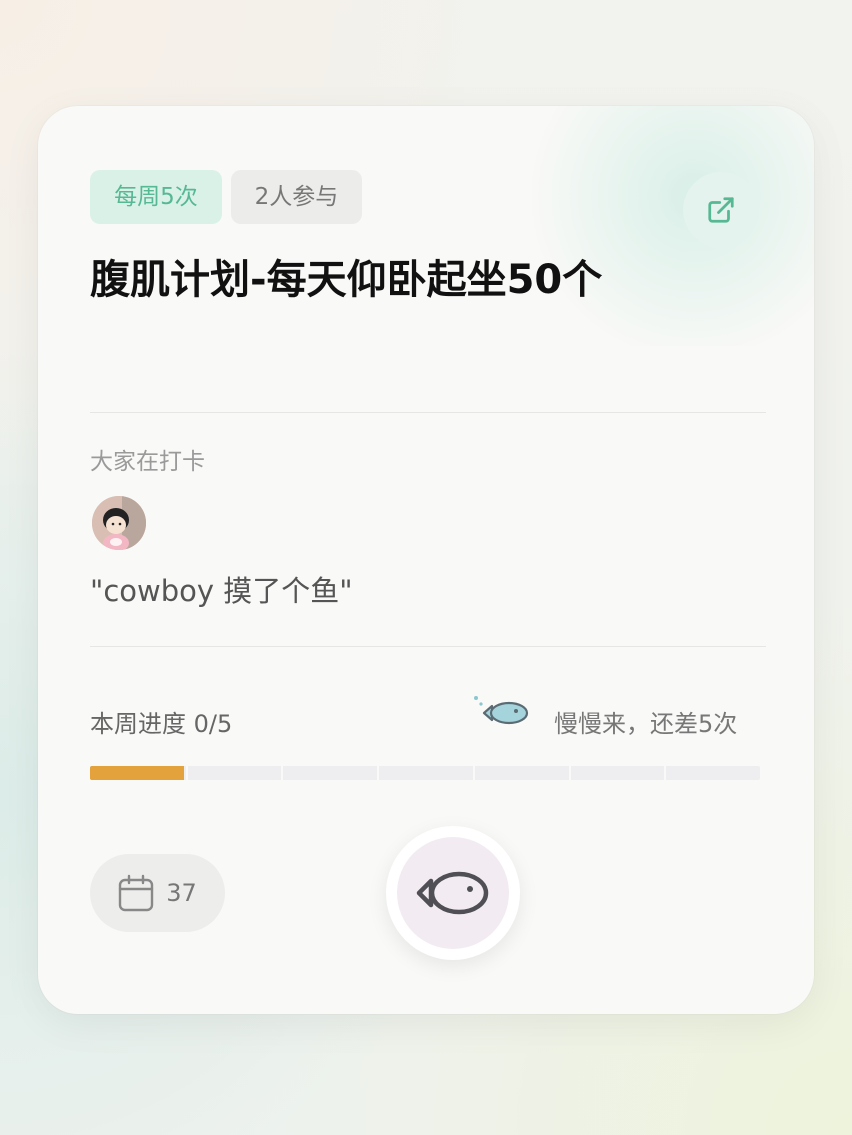  What do you see at coordinates (221, 591) in the screenshot?
I see `checkin-message: "cowboy 摸了个鱼"` at bounding box center [221, 591].